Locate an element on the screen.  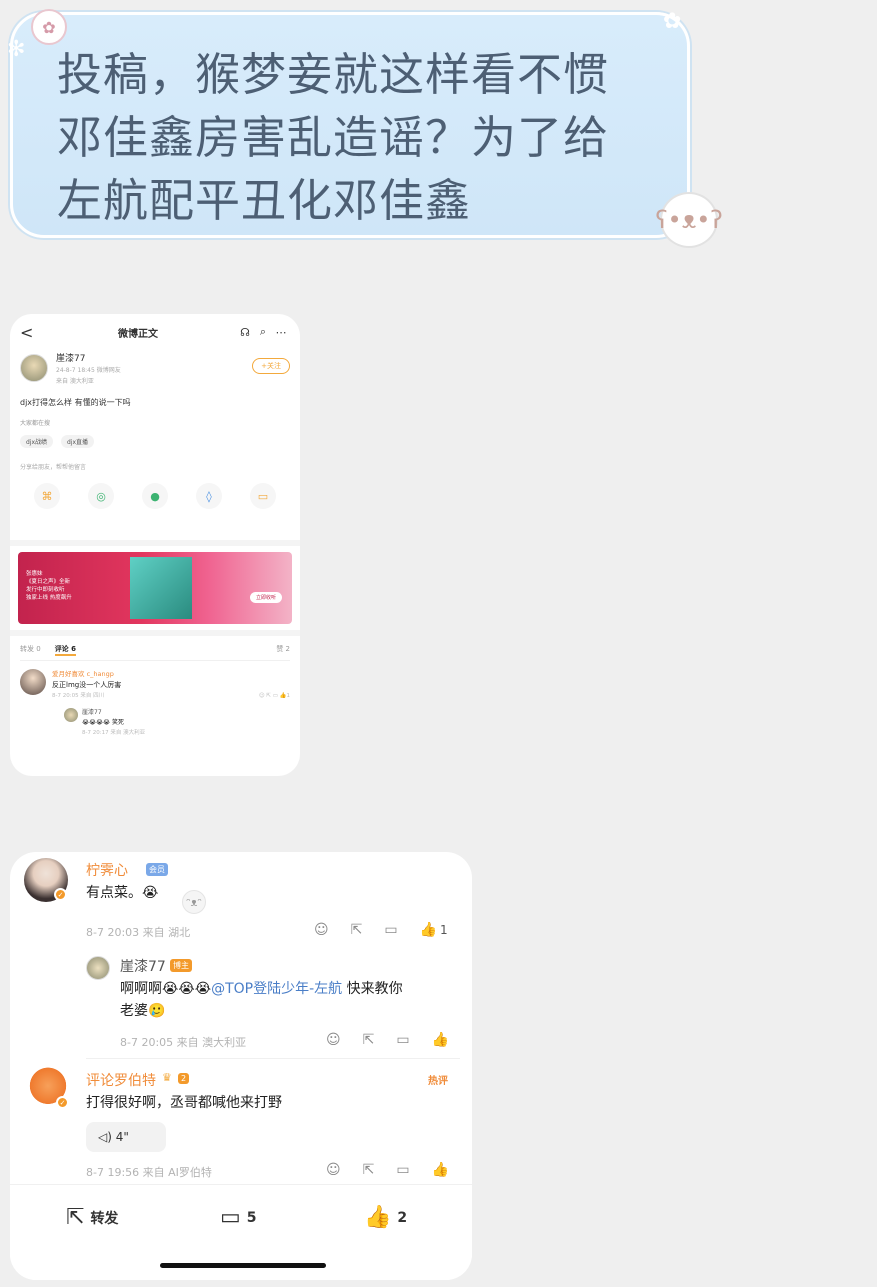
voice-duration: 4" is located at coordinates (122, 1137).